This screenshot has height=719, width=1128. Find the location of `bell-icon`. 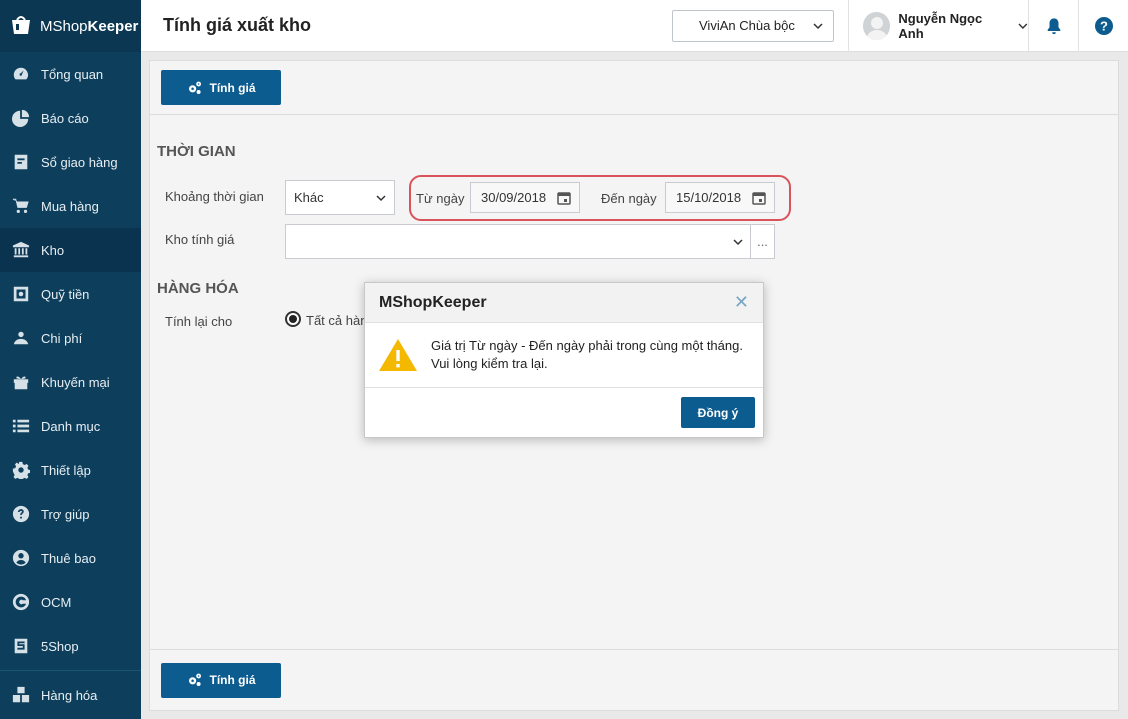

bell-icon is located at coordinates (1053, 25).